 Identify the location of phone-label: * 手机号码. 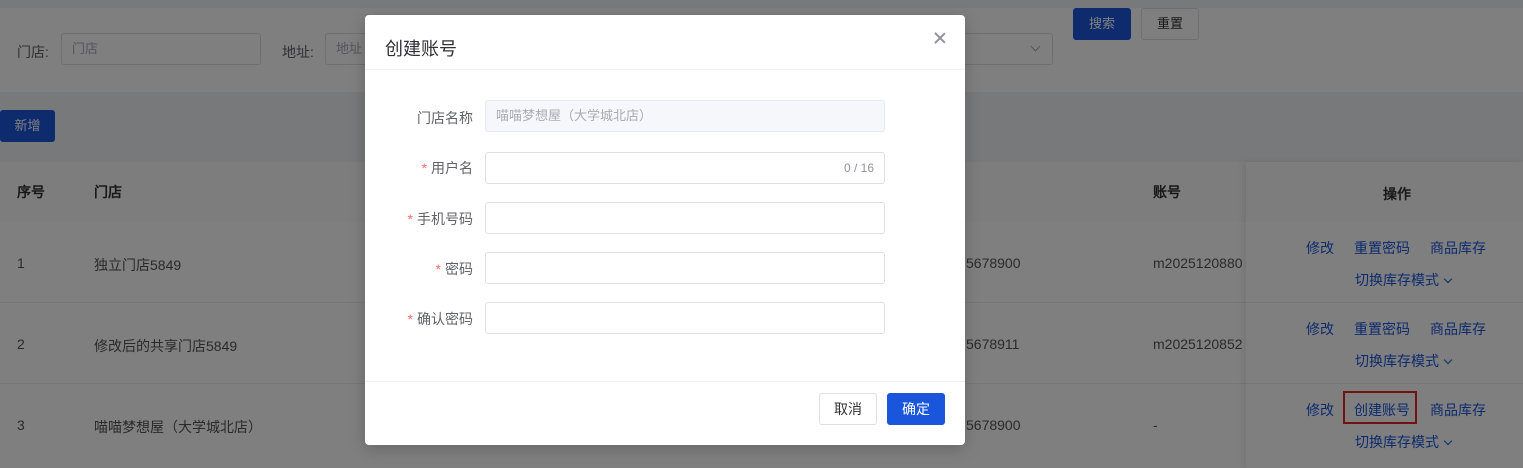
(419, 219).